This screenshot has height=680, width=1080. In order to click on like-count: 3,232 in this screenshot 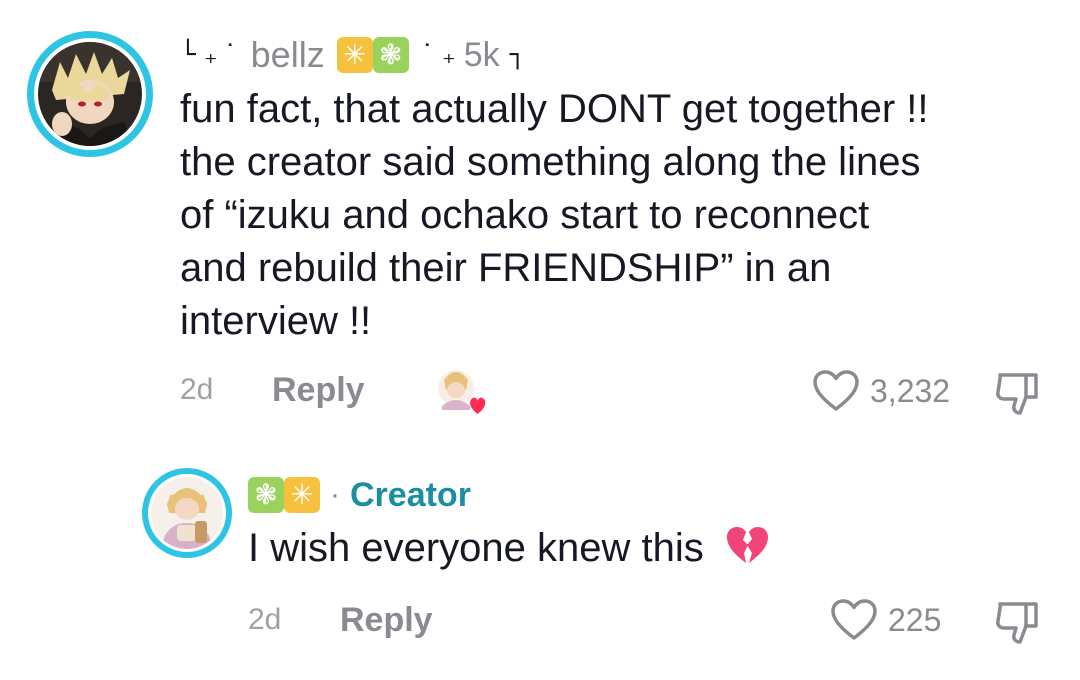, I will do `click(910, 390)`.